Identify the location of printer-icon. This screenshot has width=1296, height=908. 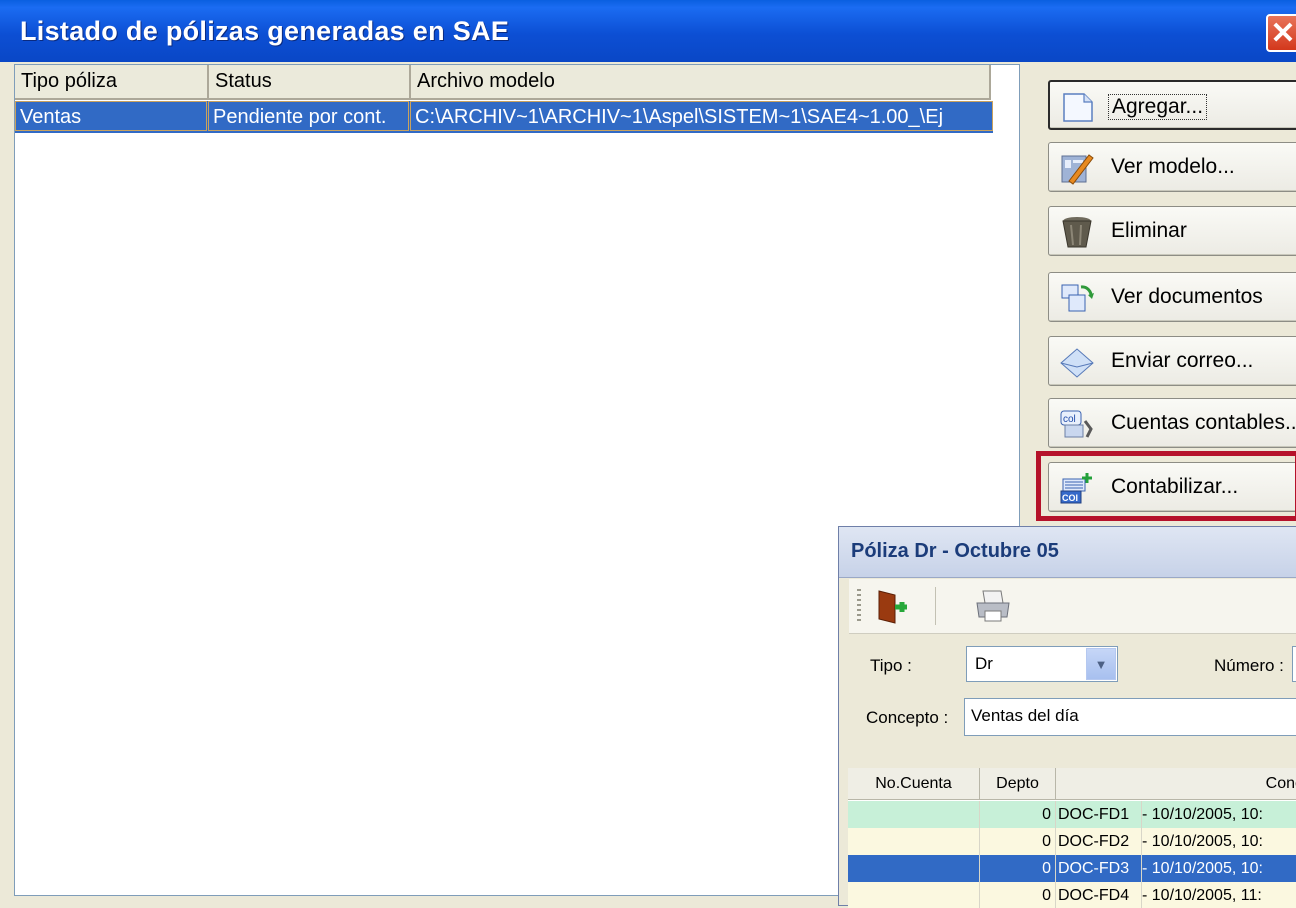
(994, 606).